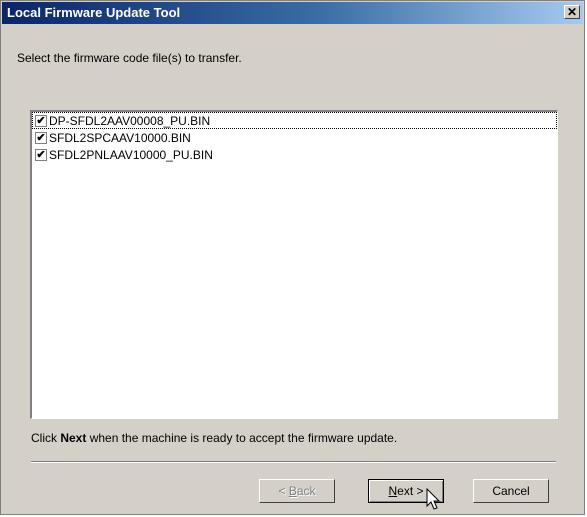  What do you see at coordinates (292, 13) in the screenshot?
I see `title-bar: Local Firmware Update Tool ✕` at bounding box center [292, 13].